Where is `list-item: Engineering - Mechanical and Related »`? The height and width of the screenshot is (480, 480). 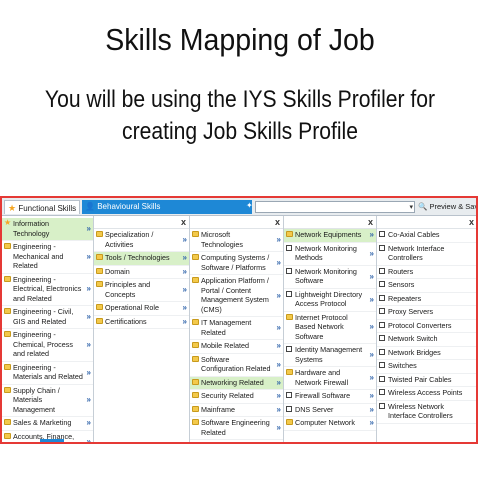
list-item: Engineering - Mechanical and Related » is located at coordinates (47, 257).